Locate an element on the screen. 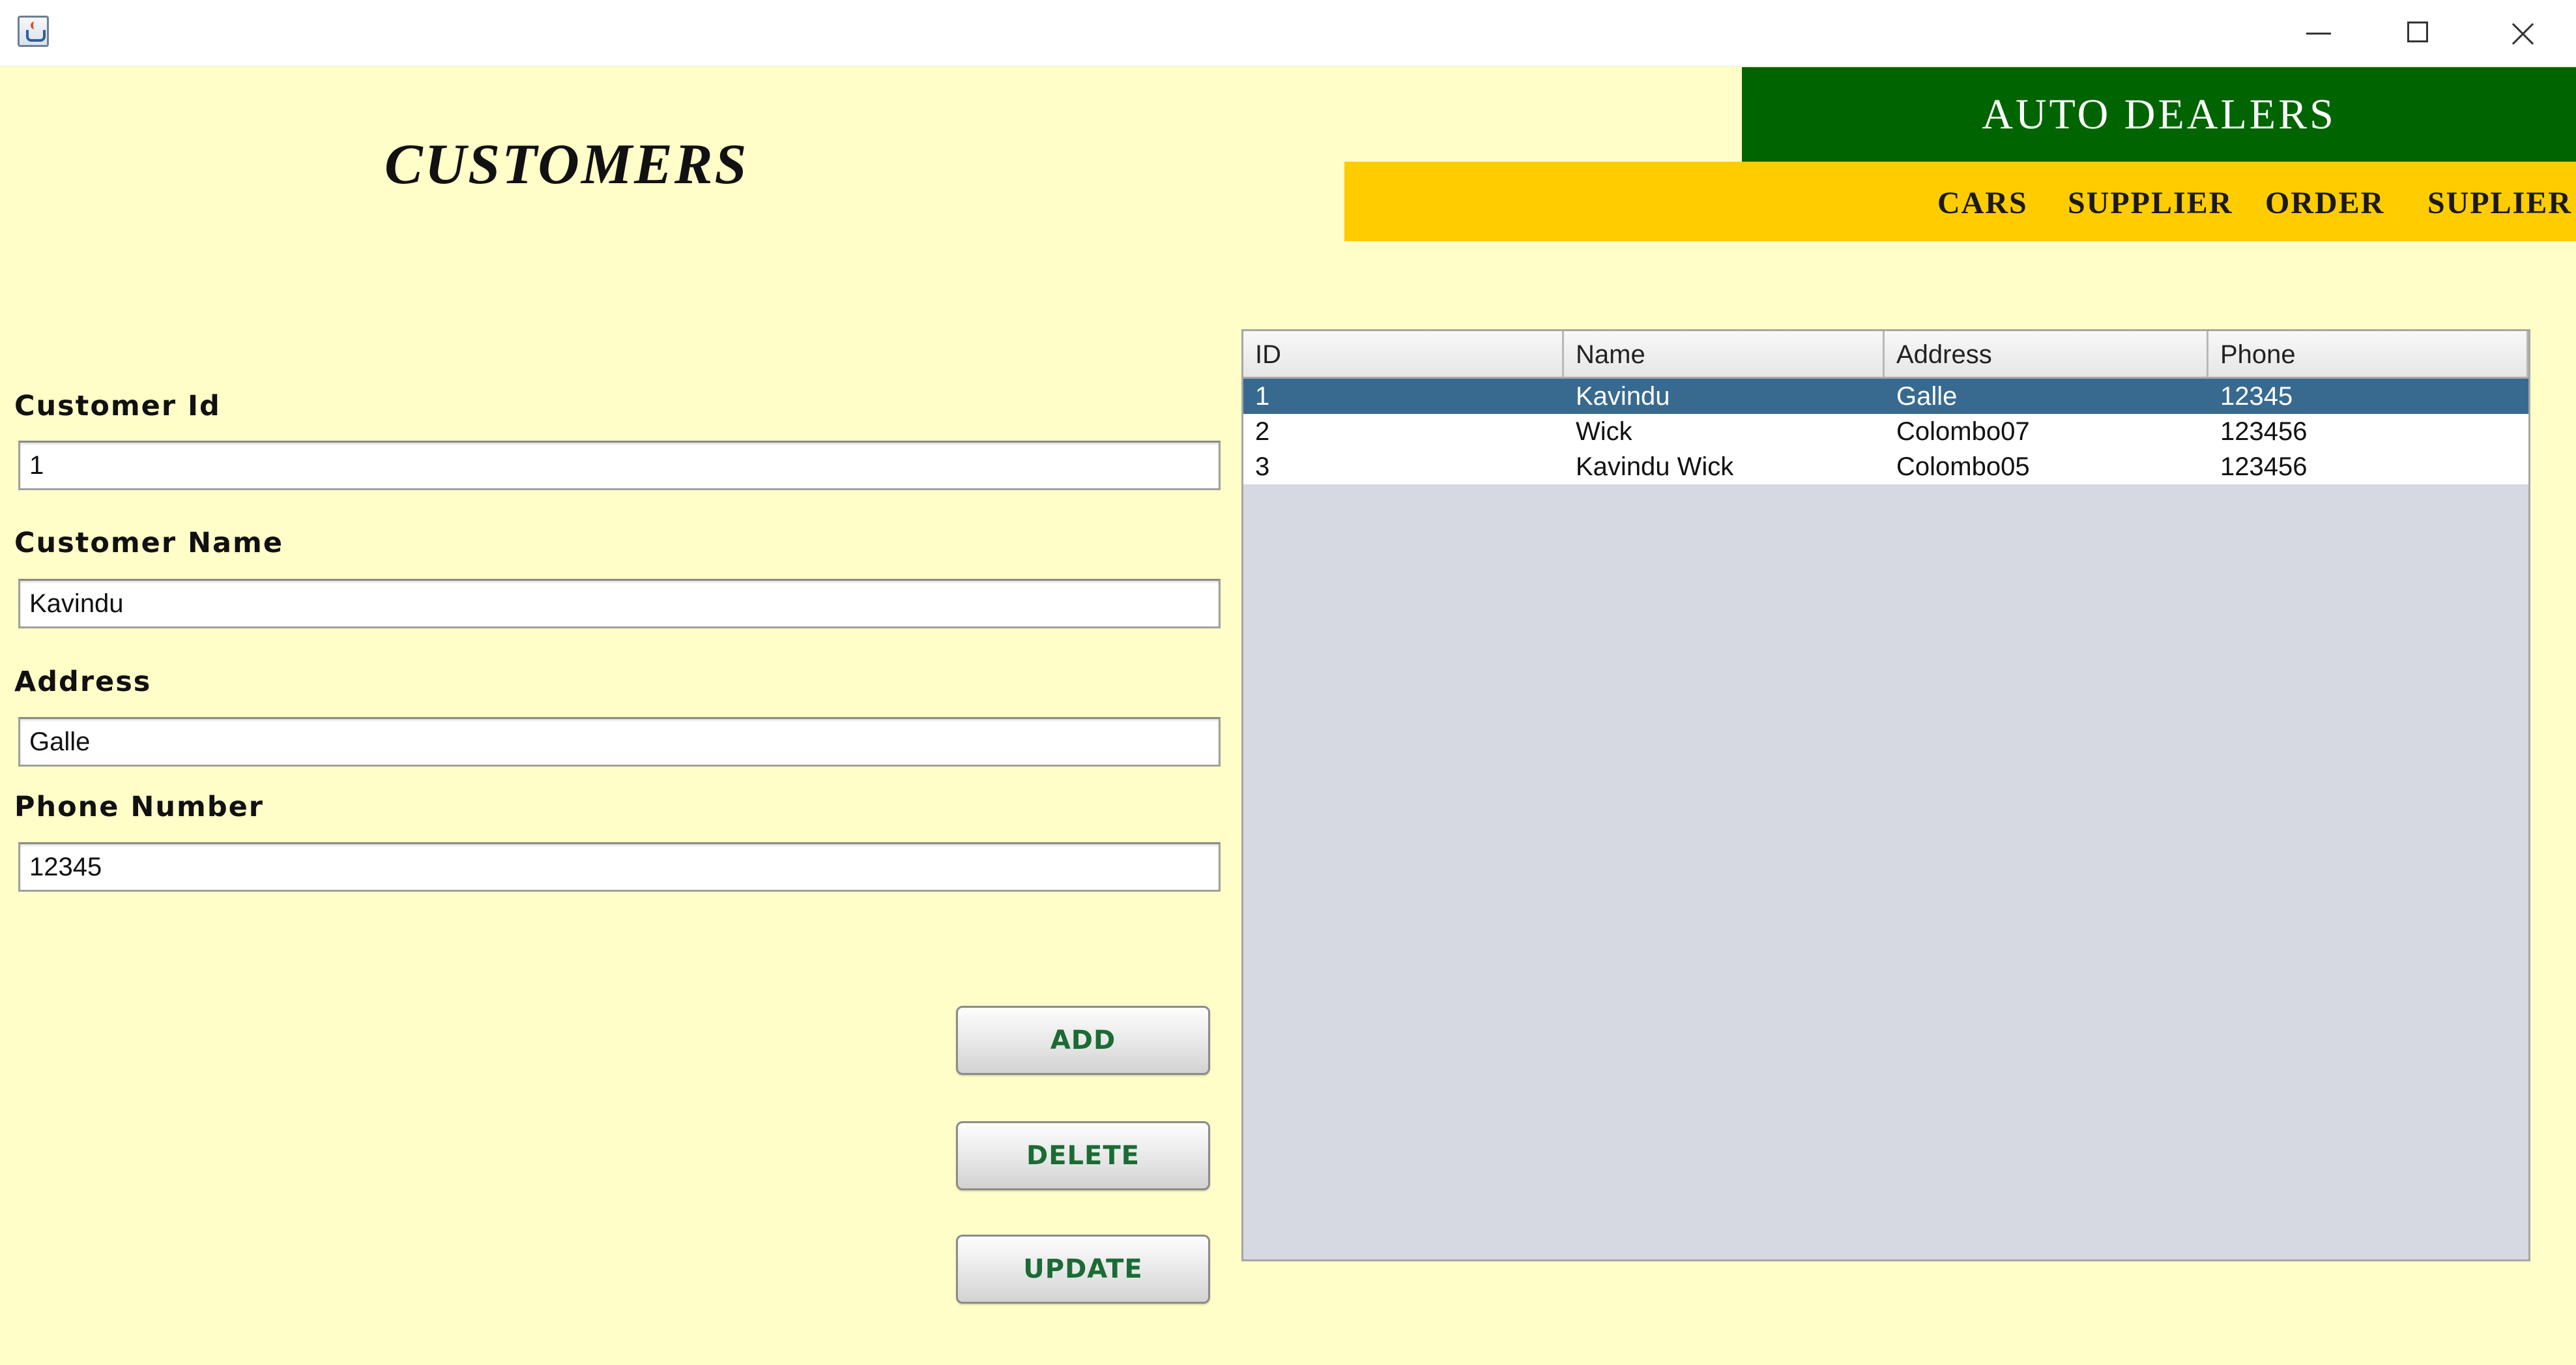 The height and width of the screenshot is (1365, 2576). nav-item-suplier: SUPLIER is located at coordinates (2499, 203).